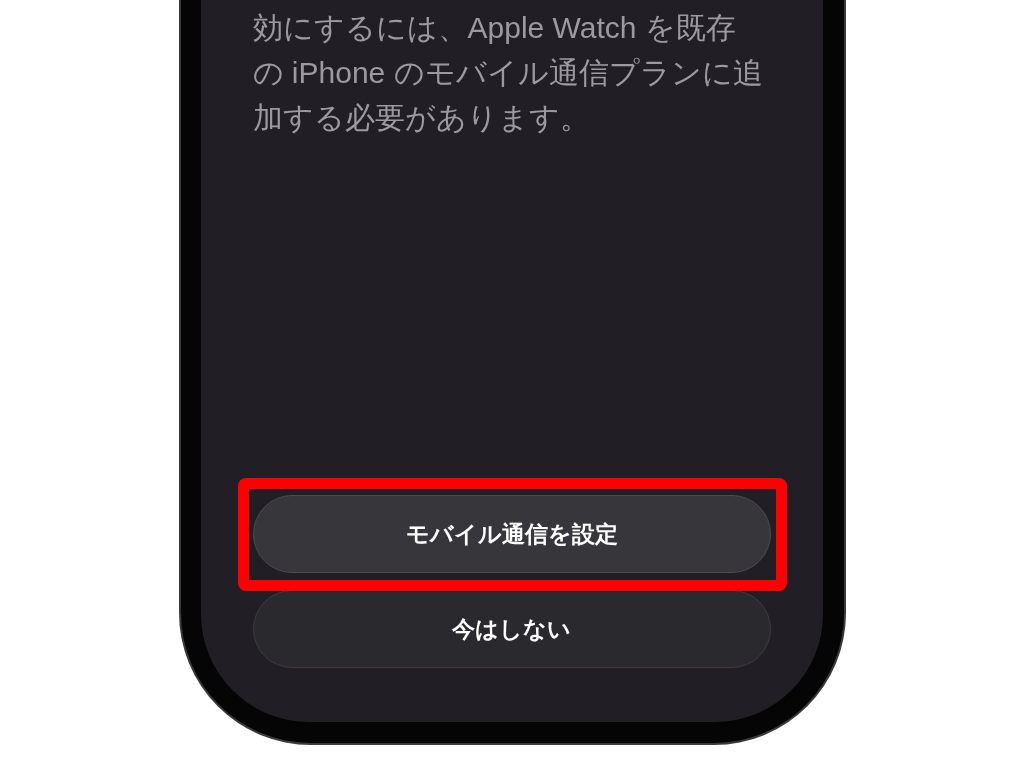 This screenshot has height=768, width=1024. Describe the element at coordinates (511, 534) in the screenshot. I see `setup-button: モバイル通信を設定` at that location.